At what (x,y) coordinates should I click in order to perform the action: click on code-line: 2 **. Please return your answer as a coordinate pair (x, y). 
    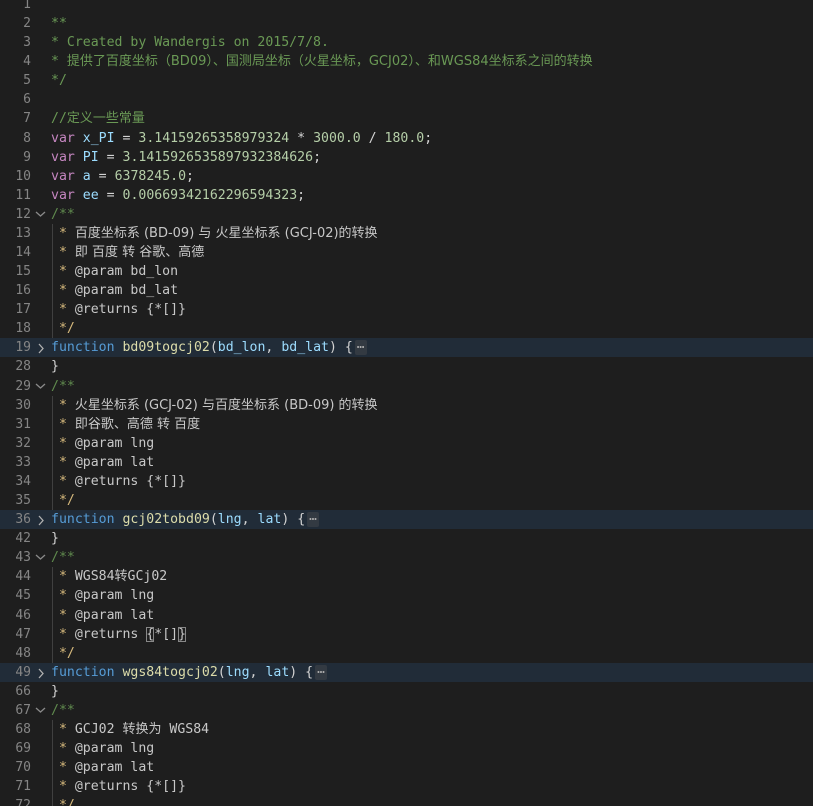
    Looking at the image, I should click on (406, 23).